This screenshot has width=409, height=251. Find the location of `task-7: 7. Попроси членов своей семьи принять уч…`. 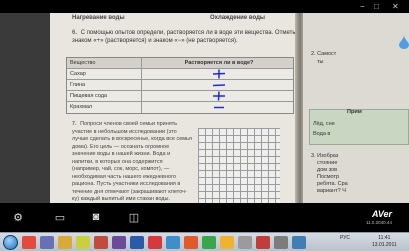

task-7: 7. Попроси членов своей семьи принять уч… is located at coordinates (132, 162).